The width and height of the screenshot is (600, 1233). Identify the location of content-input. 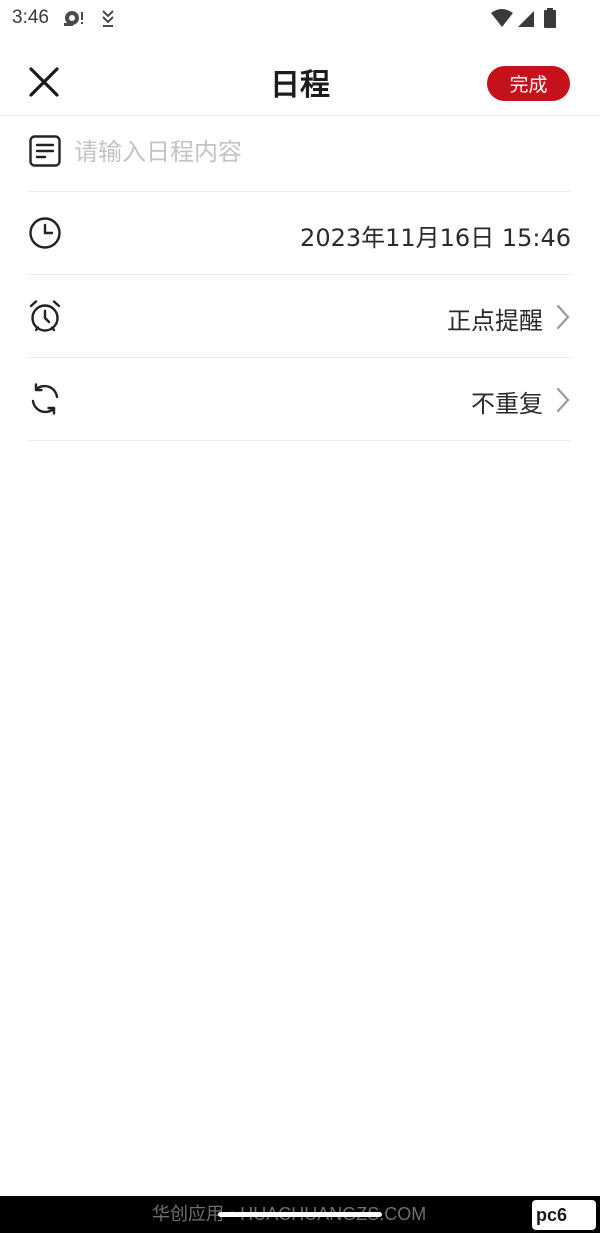
(314, 152).